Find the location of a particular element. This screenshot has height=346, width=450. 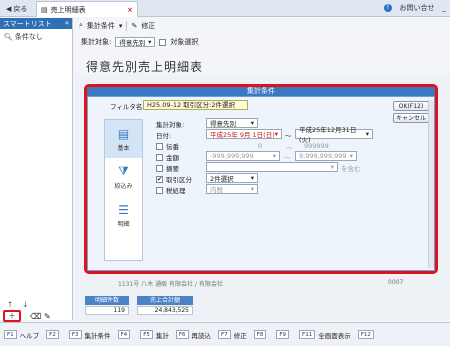

fkey-f12: F12 is located at coordinates (365, 334).